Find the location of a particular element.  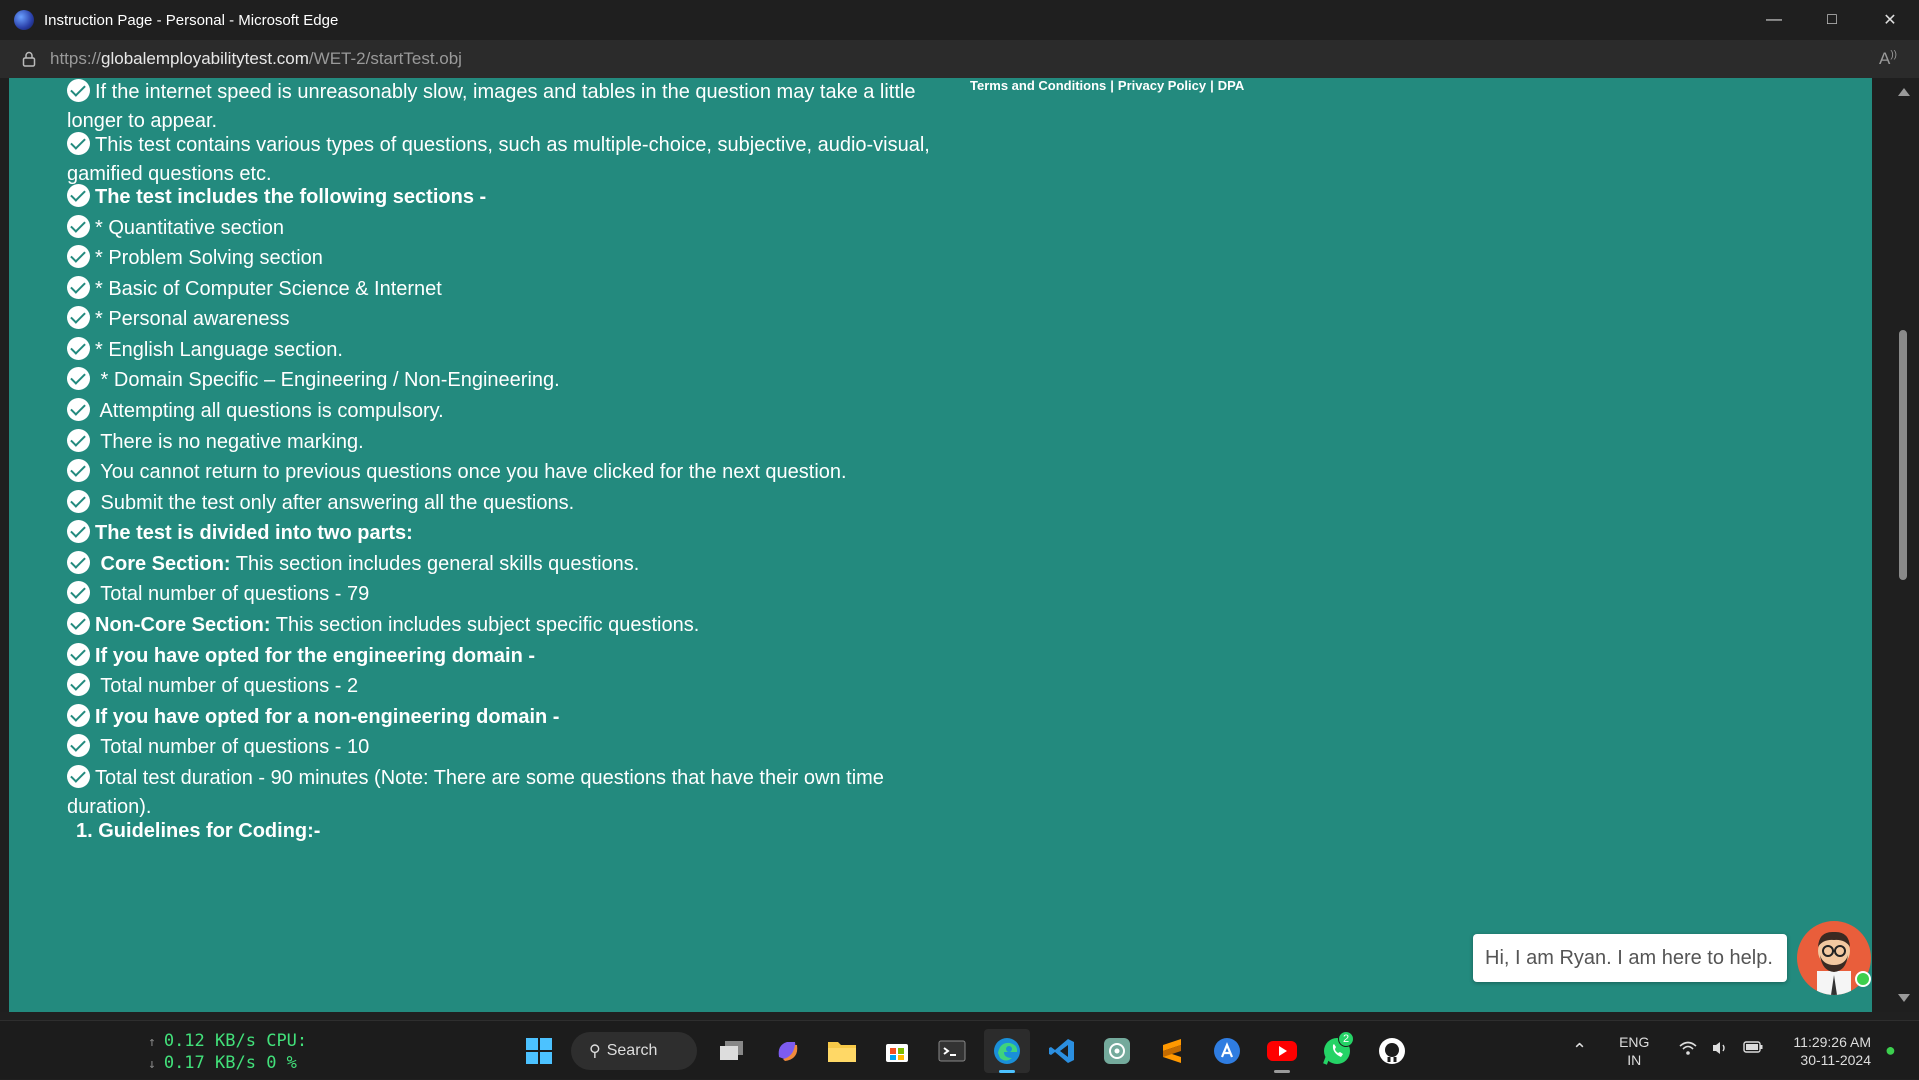

whatsapp-icon: 2 is located at coordinates (1337, 1051).